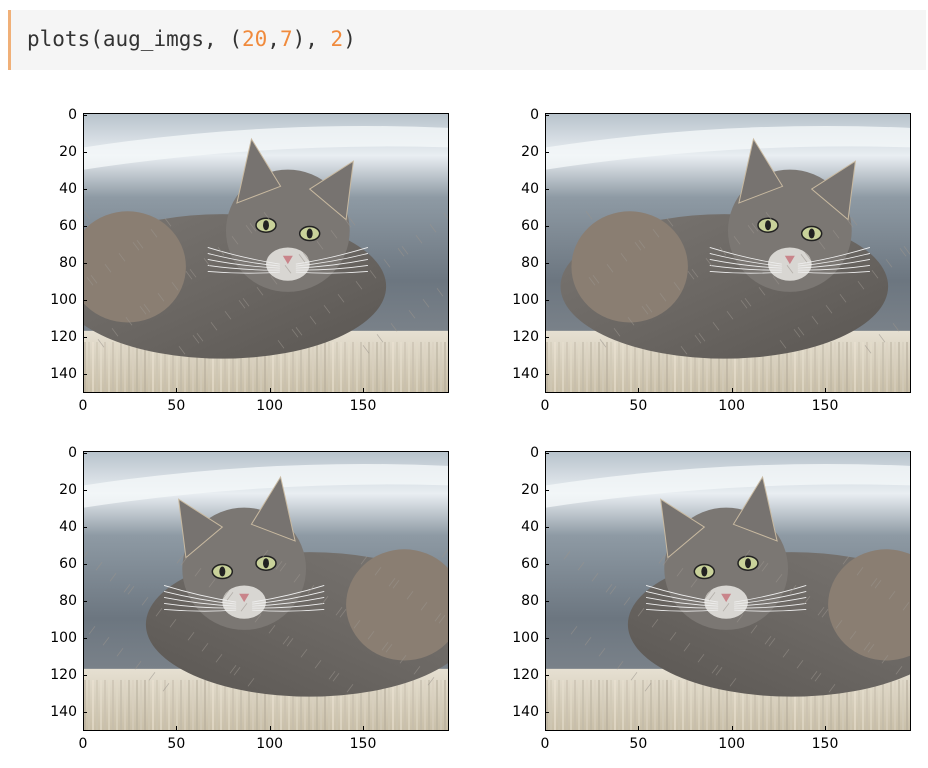 This screenshot has height=768, width=928. I want to click on code-number: 7, so click(286, 39).